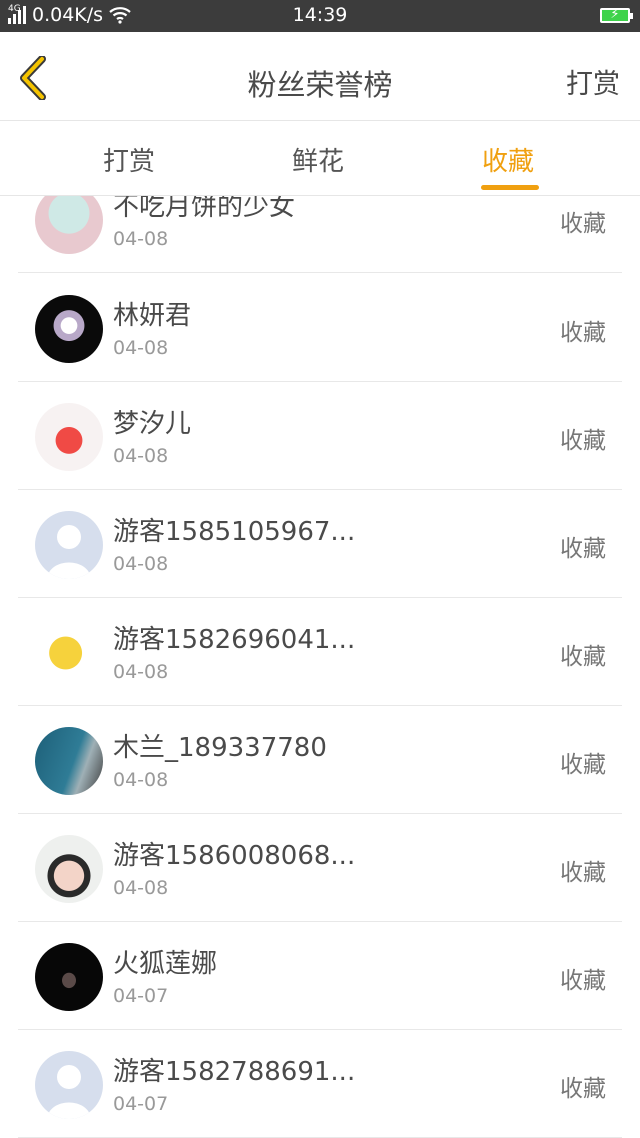 The height and width of the screenshot is (1138, 640). I want to click on list-item-name: 木兰_189337780, so click(220, 748).